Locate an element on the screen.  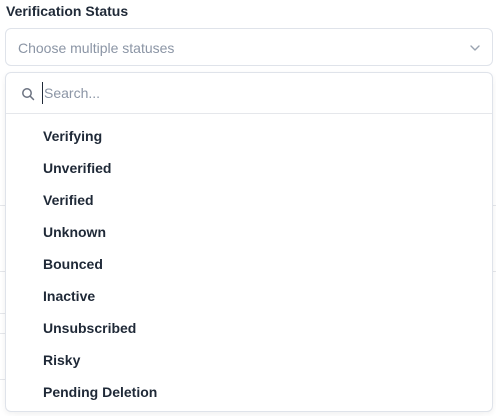
dropdown-search-row is located at coordinates (249, 93).